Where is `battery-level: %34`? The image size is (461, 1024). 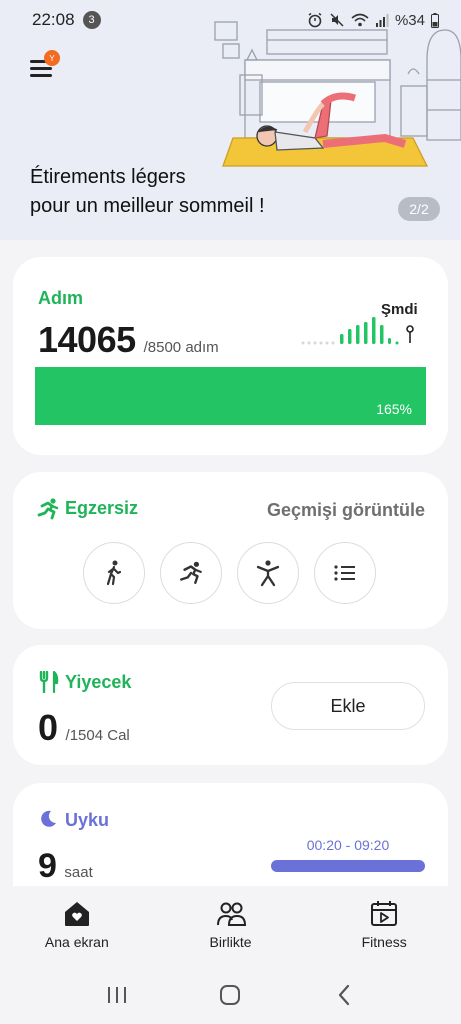 battery-level: %34 is located at coordinates (409, 20).